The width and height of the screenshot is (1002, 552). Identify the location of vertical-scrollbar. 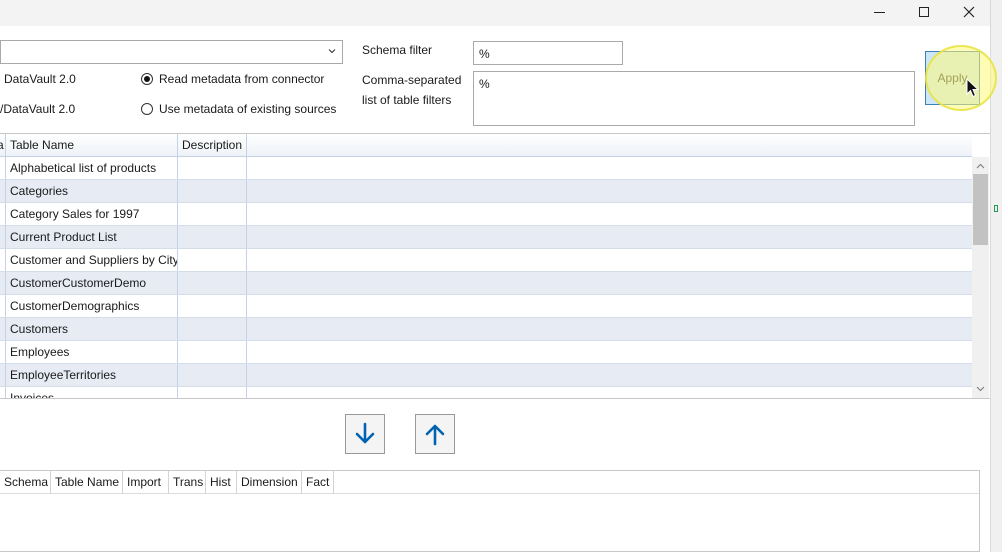
(980, 277).